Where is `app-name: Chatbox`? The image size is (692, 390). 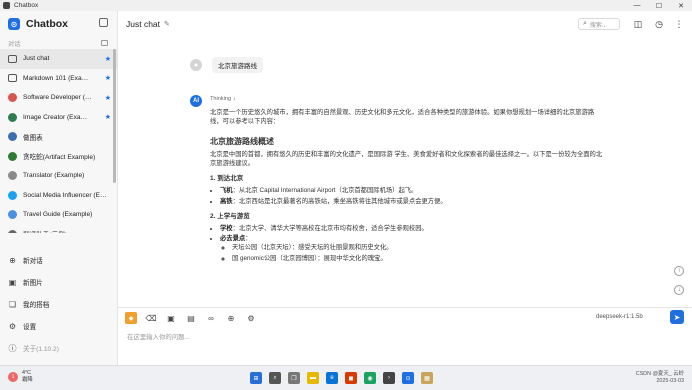 app-name: Chatbox is located at coordinates (47, 24).